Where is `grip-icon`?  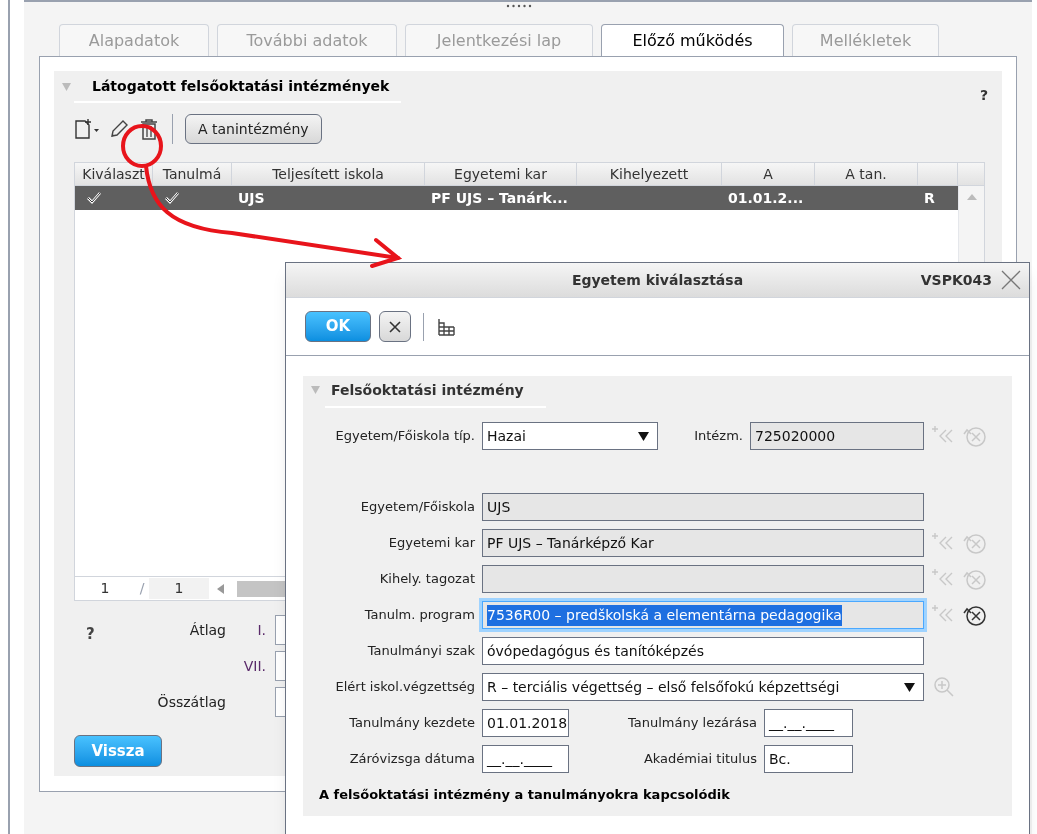 grip-icon is located at coordinates (519, 6).